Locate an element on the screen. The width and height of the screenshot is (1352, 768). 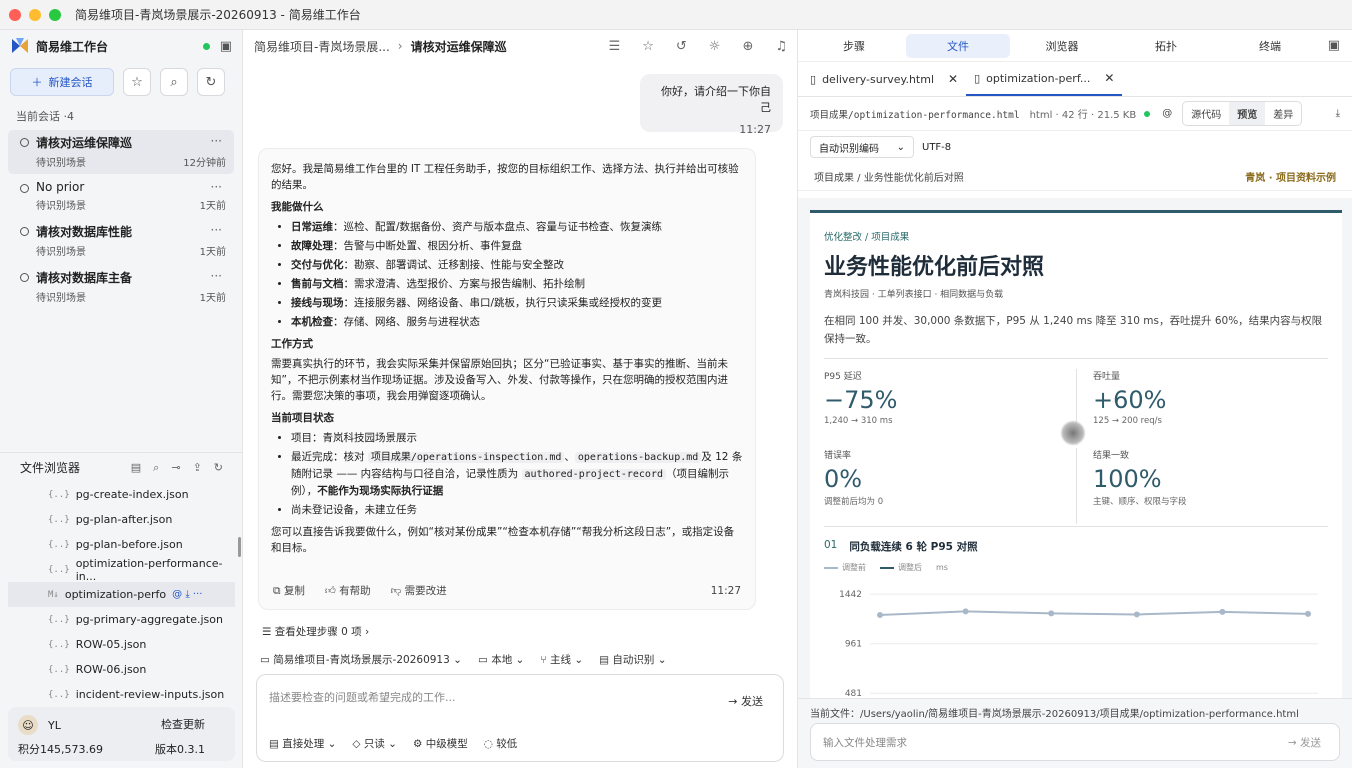
file-item: {..} pg-primary-aggregate.json is located at coordinates (121, 619).